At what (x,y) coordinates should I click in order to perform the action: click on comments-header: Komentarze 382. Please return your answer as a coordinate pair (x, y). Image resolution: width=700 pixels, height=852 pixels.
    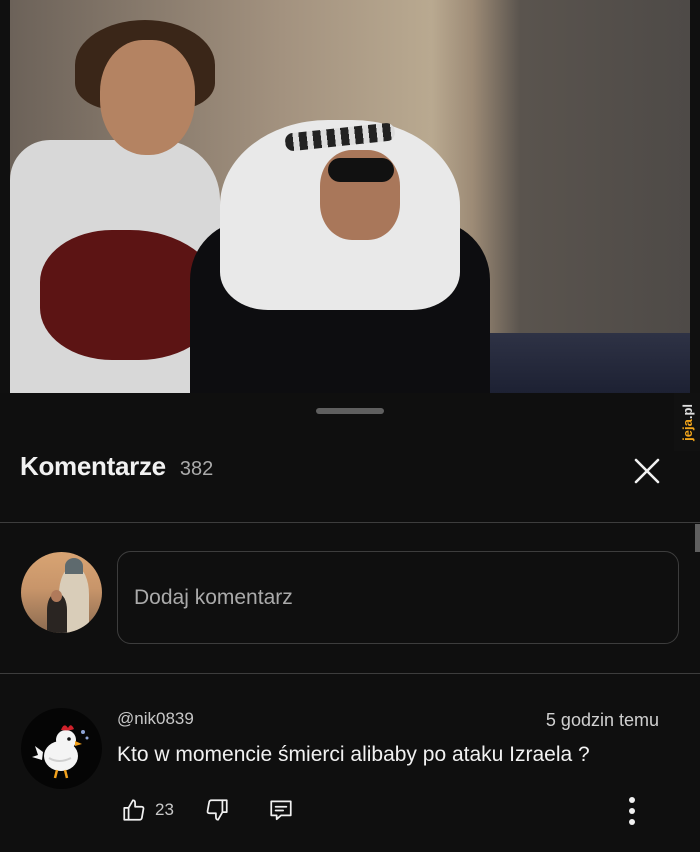
    Looking at the image, I should click on (116, 469).